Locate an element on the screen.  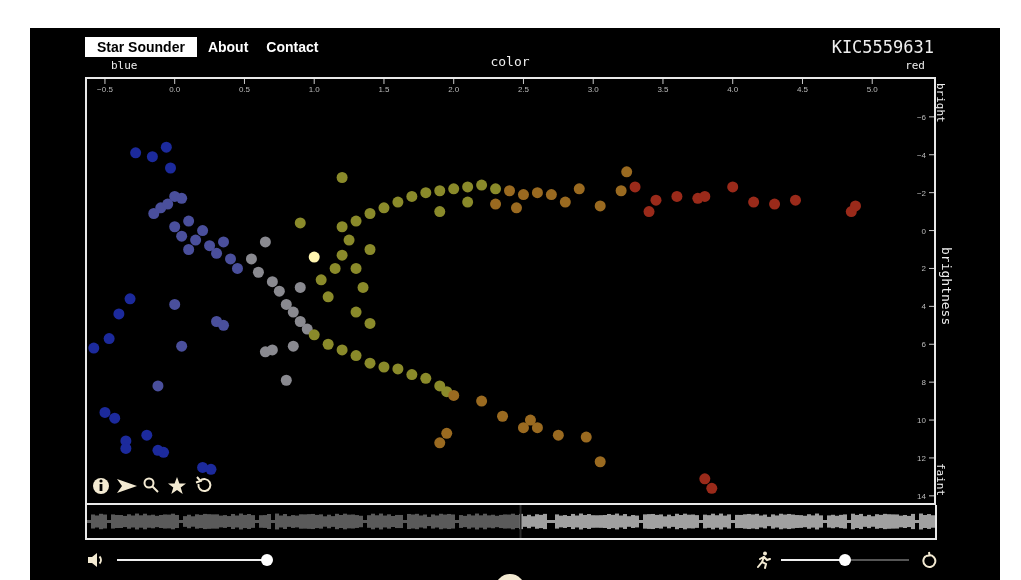
waveform-strip is located at coordinates (511, 522).